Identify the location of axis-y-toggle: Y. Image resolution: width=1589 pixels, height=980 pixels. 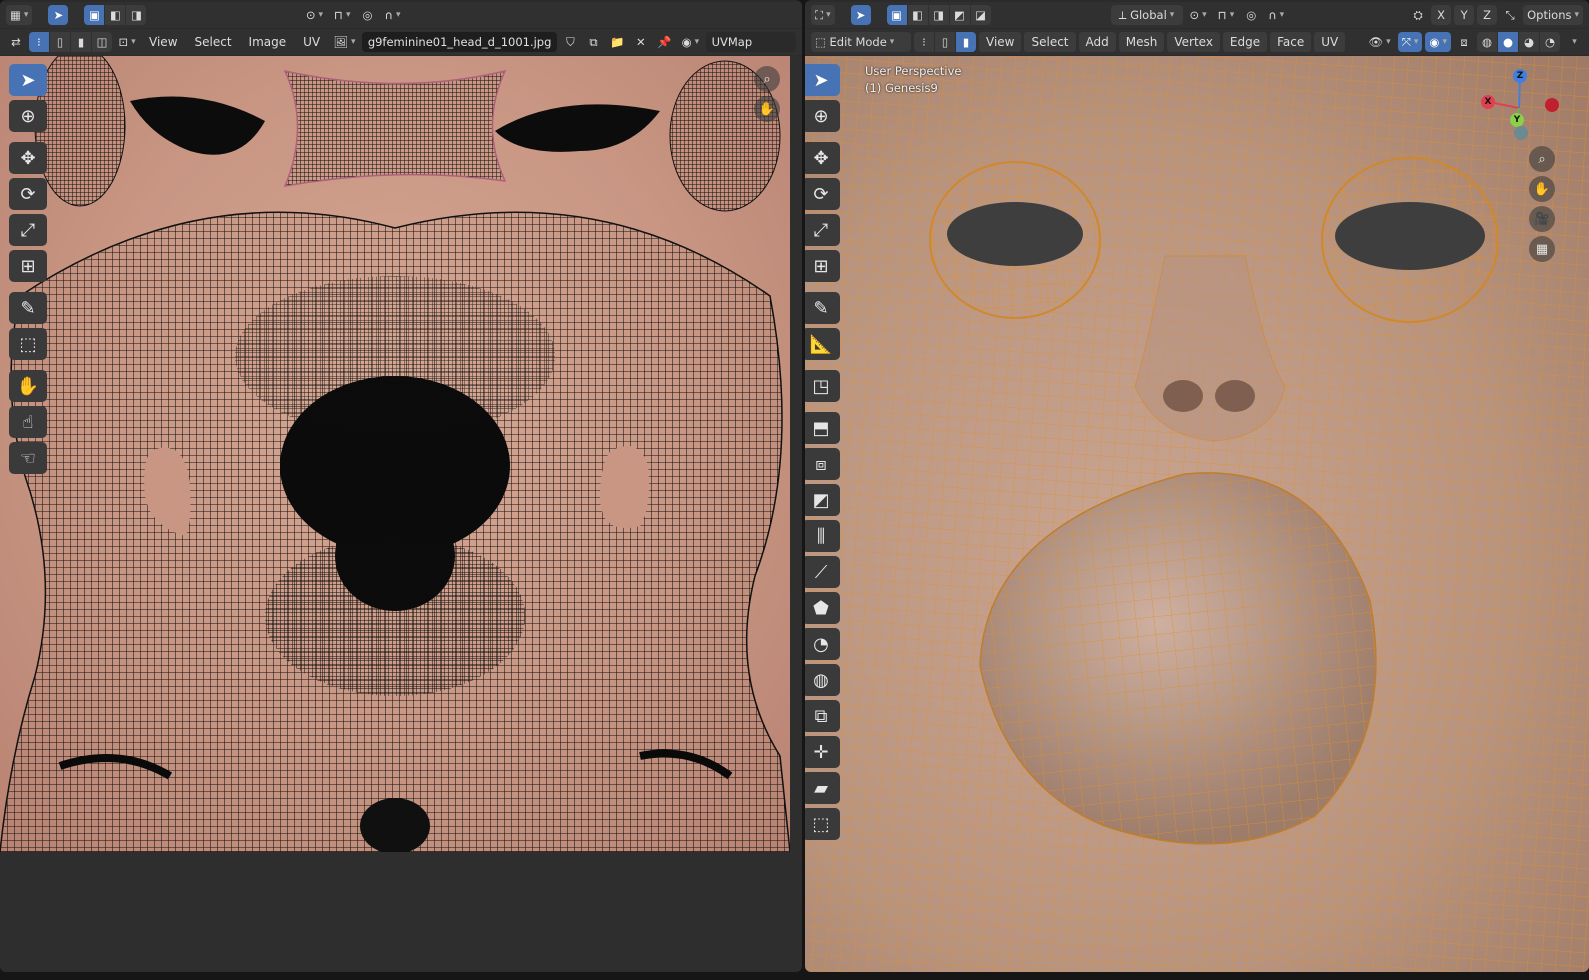
(1464, 15).